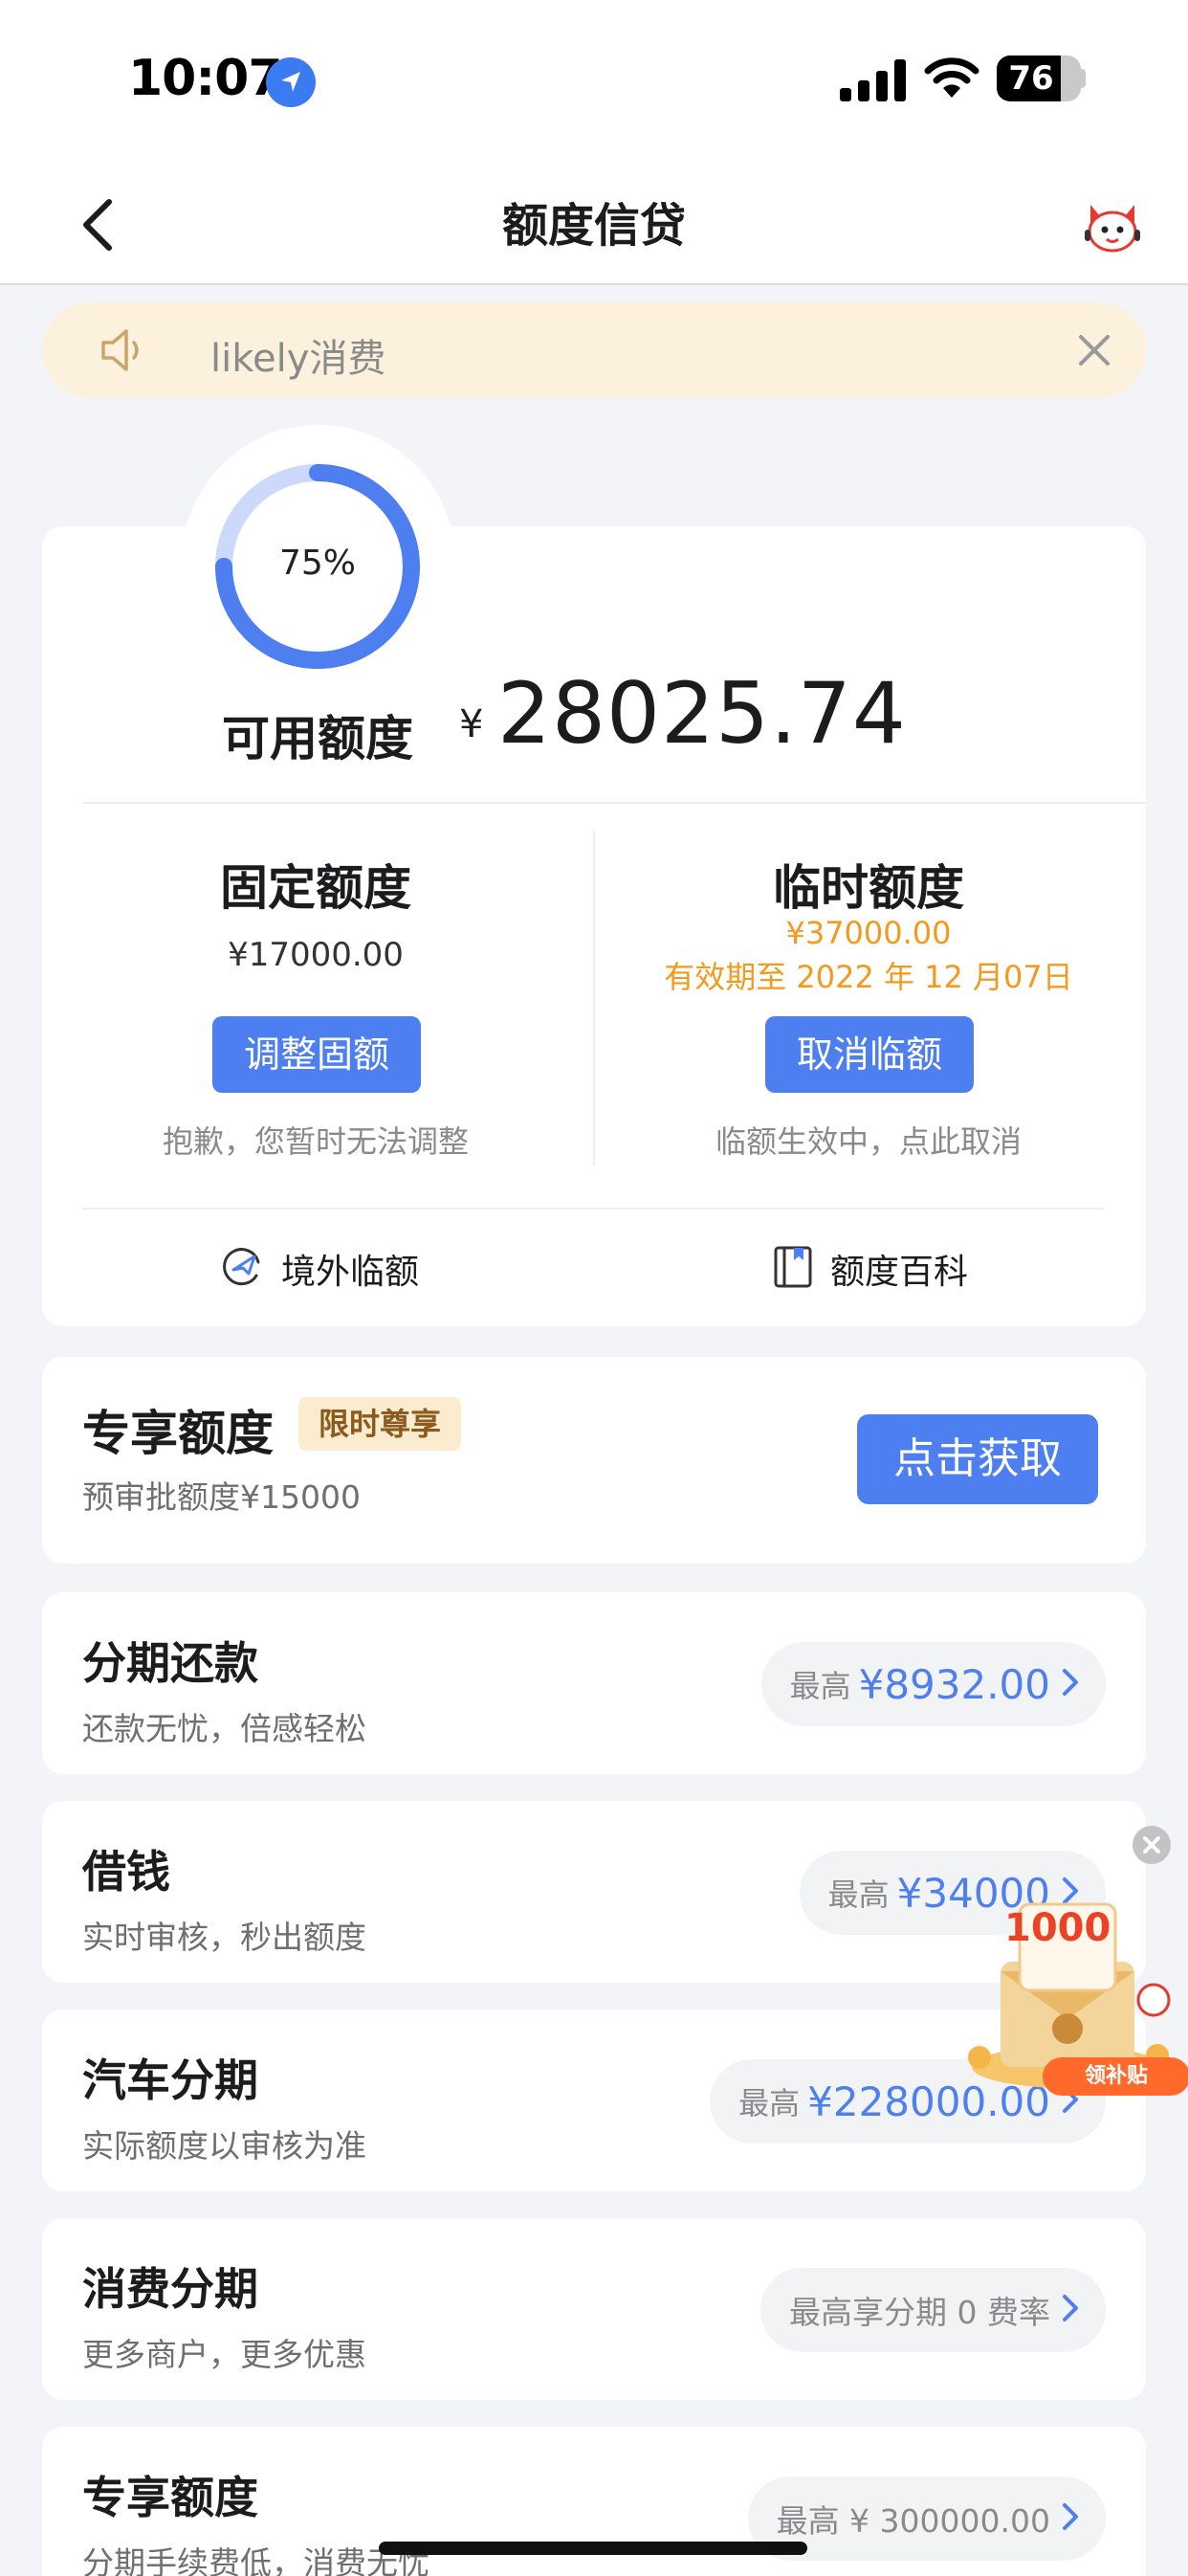 This screenshot has width=1188, height=2576. I want to click on get-exclusive-button: 点击获取, so click(977, 1459).